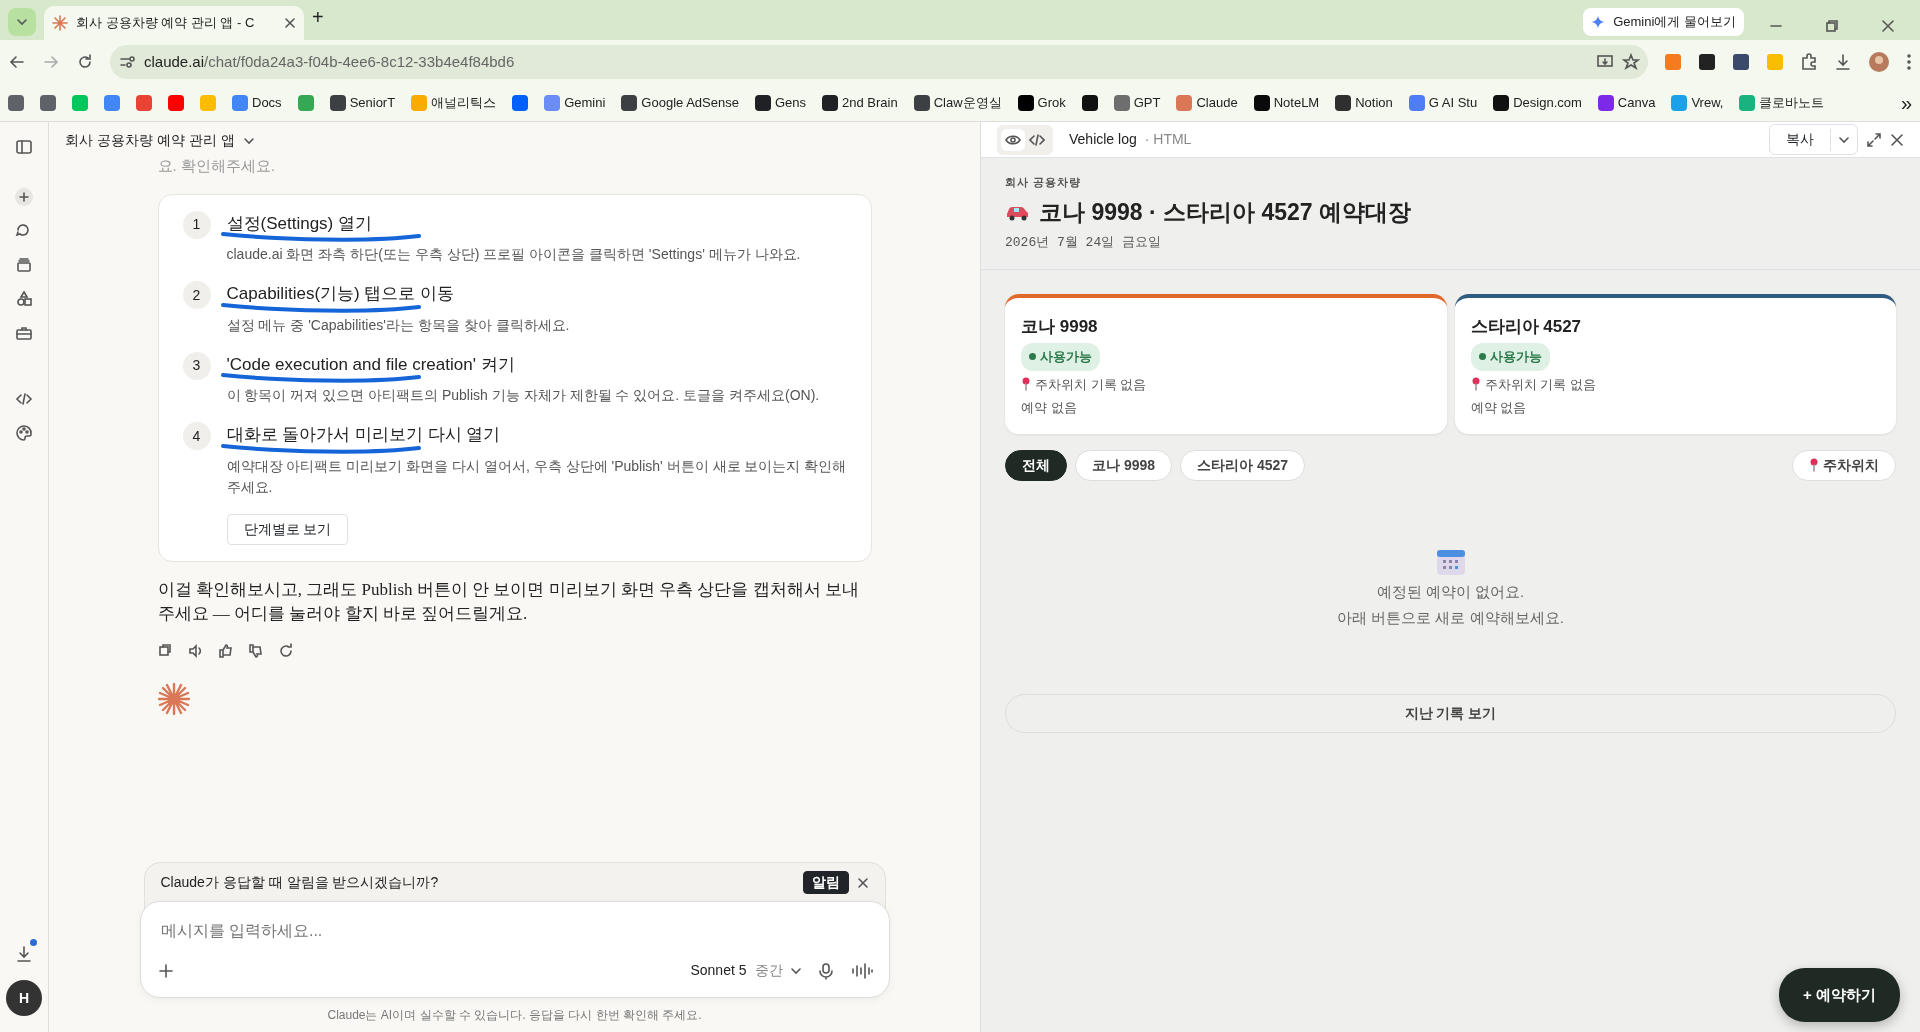 The width and height of the screenshot is (1920, 1032). Describe the element at coordinates (284, 650) in the screenshot. I see `retry-icon` at that location.